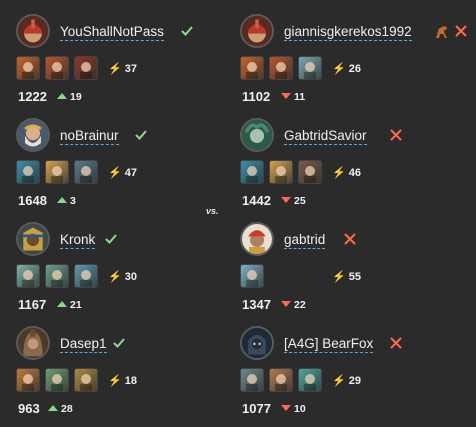 This screenshot has height=427, width=476. I want to click on energy-value: 29, so click(354, 381).